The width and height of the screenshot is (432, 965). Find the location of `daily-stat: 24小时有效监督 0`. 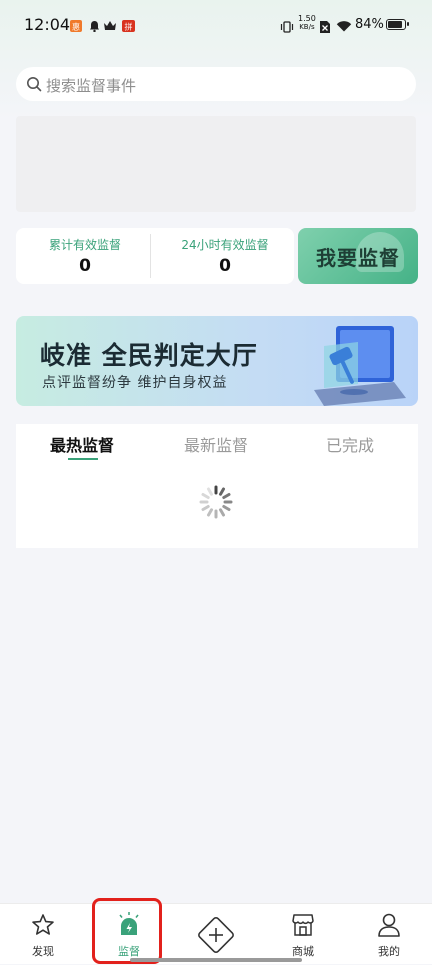

daily-stat: 24小时有效监督 0 is located at coordinates (225, 256).